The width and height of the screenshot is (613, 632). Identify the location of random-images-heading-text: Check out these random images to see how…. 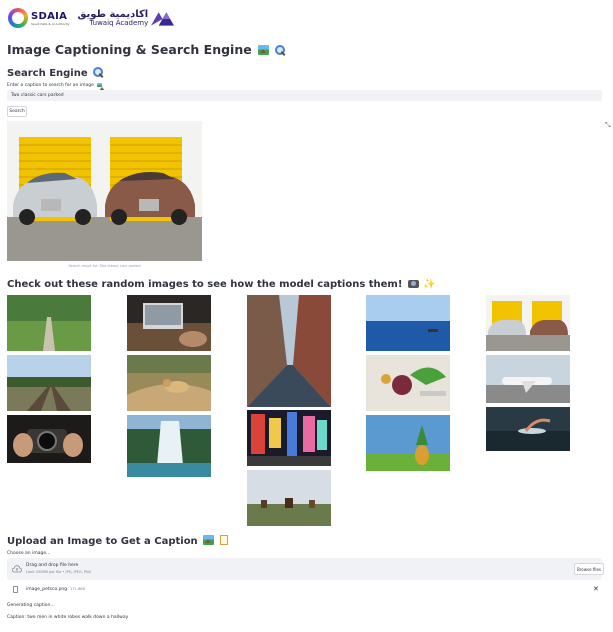
(205, 284).